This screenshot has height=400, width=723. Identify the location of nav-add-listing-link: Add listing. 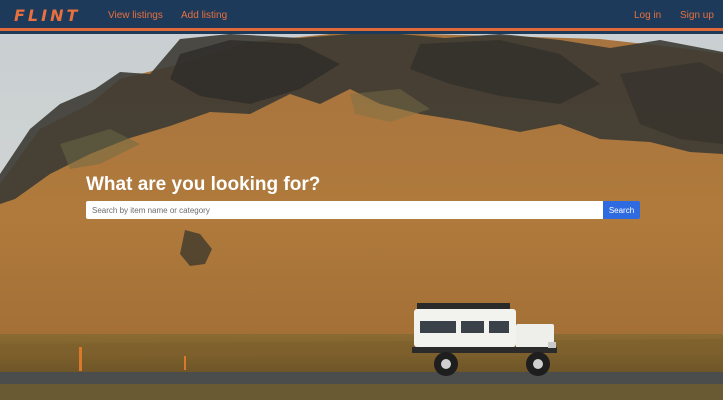
(204, 15).